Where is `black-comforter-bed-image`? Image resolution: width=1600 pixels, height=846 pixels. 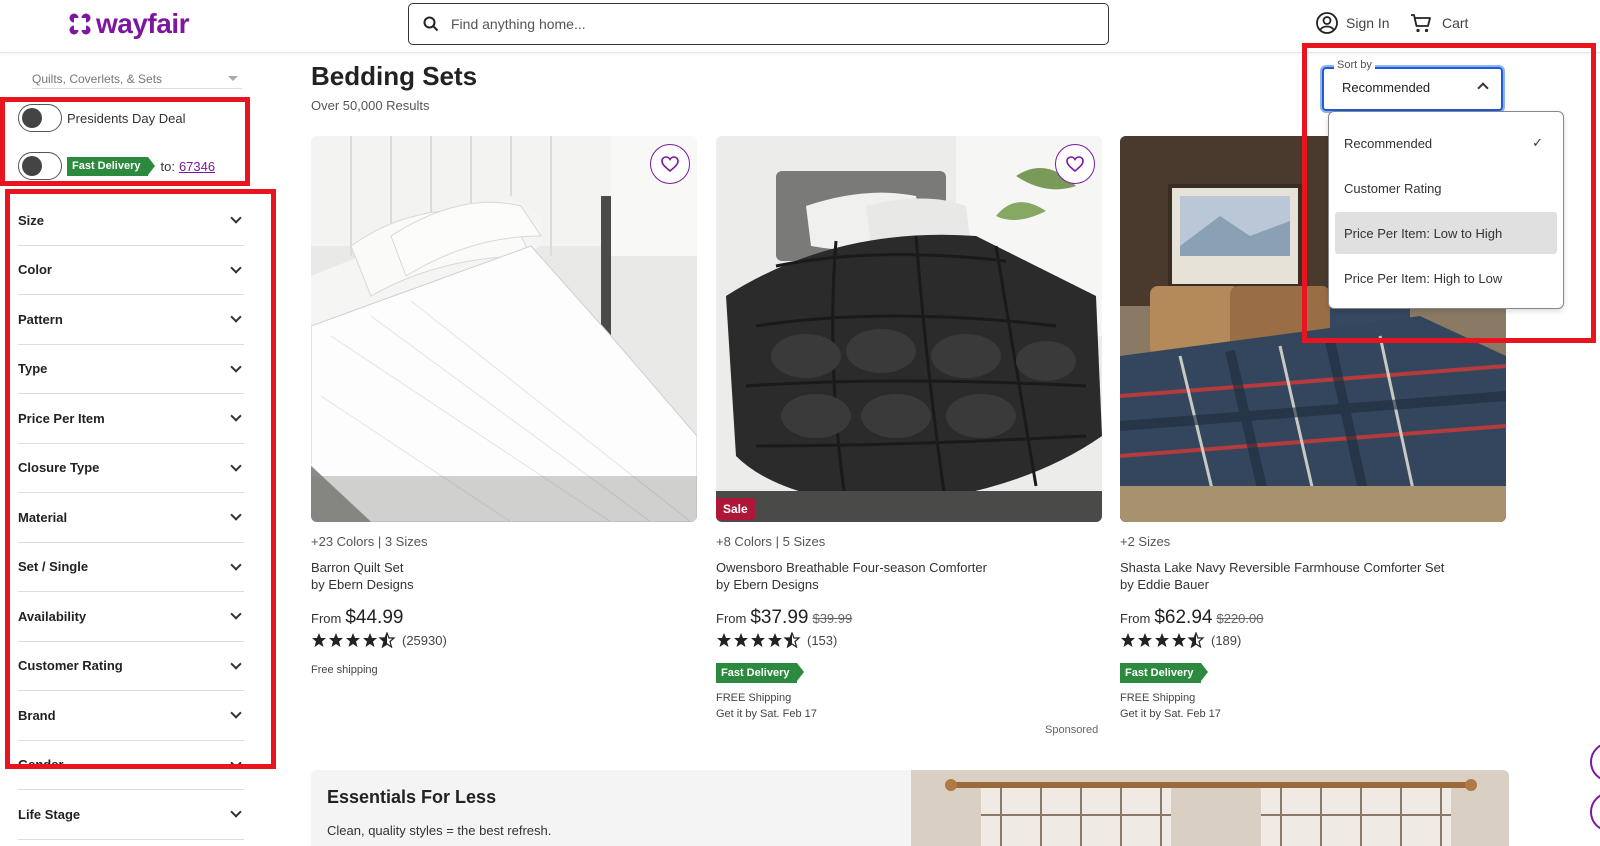 black-comforter-bed-image is located at coordinates (909, 329).